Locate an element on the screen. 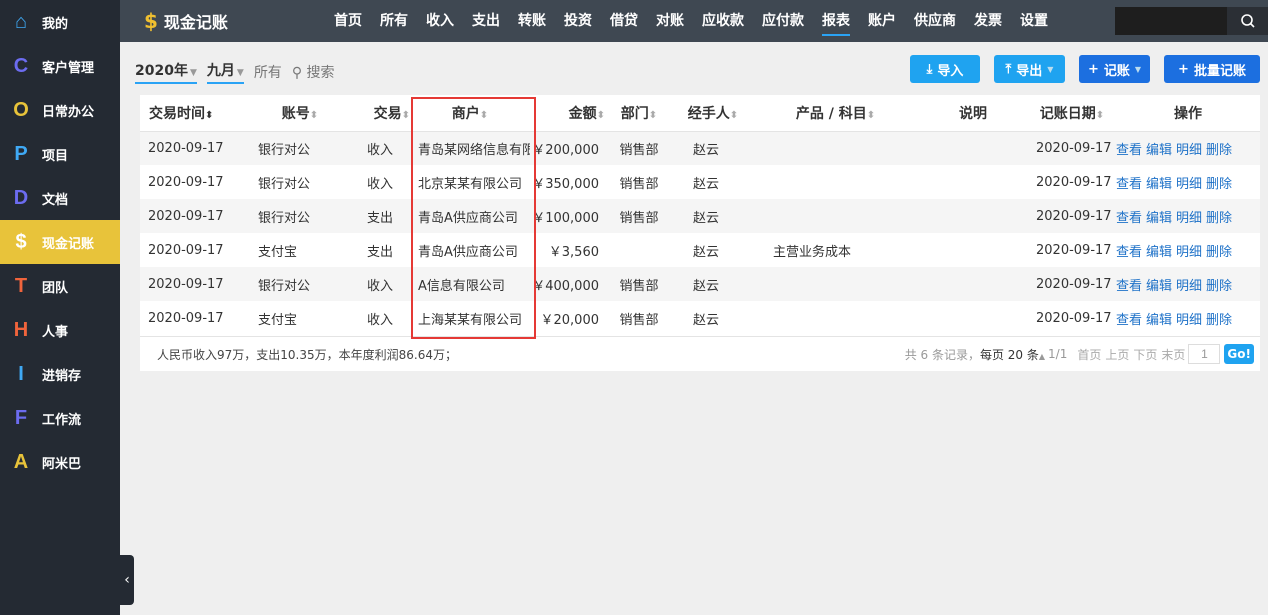 The width and height of the screenshot is (1268, 615). sidebar-icon: C is located at coordinates (21, 65).